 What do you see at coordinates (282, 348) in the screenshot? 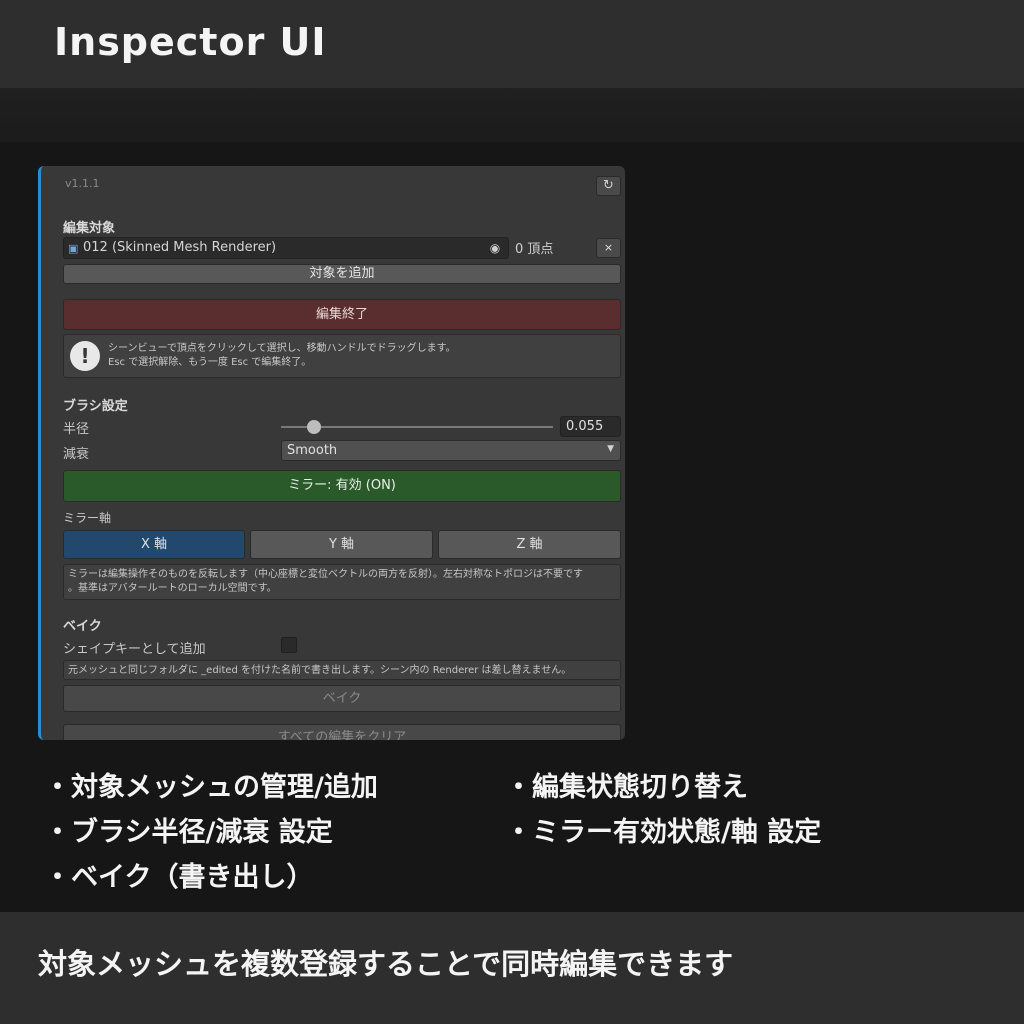
I see `help-line-1: シーンビューで頂点をクリックして選択し、移動ハンドルでドラッグします。` at bounding box center [282, 348].